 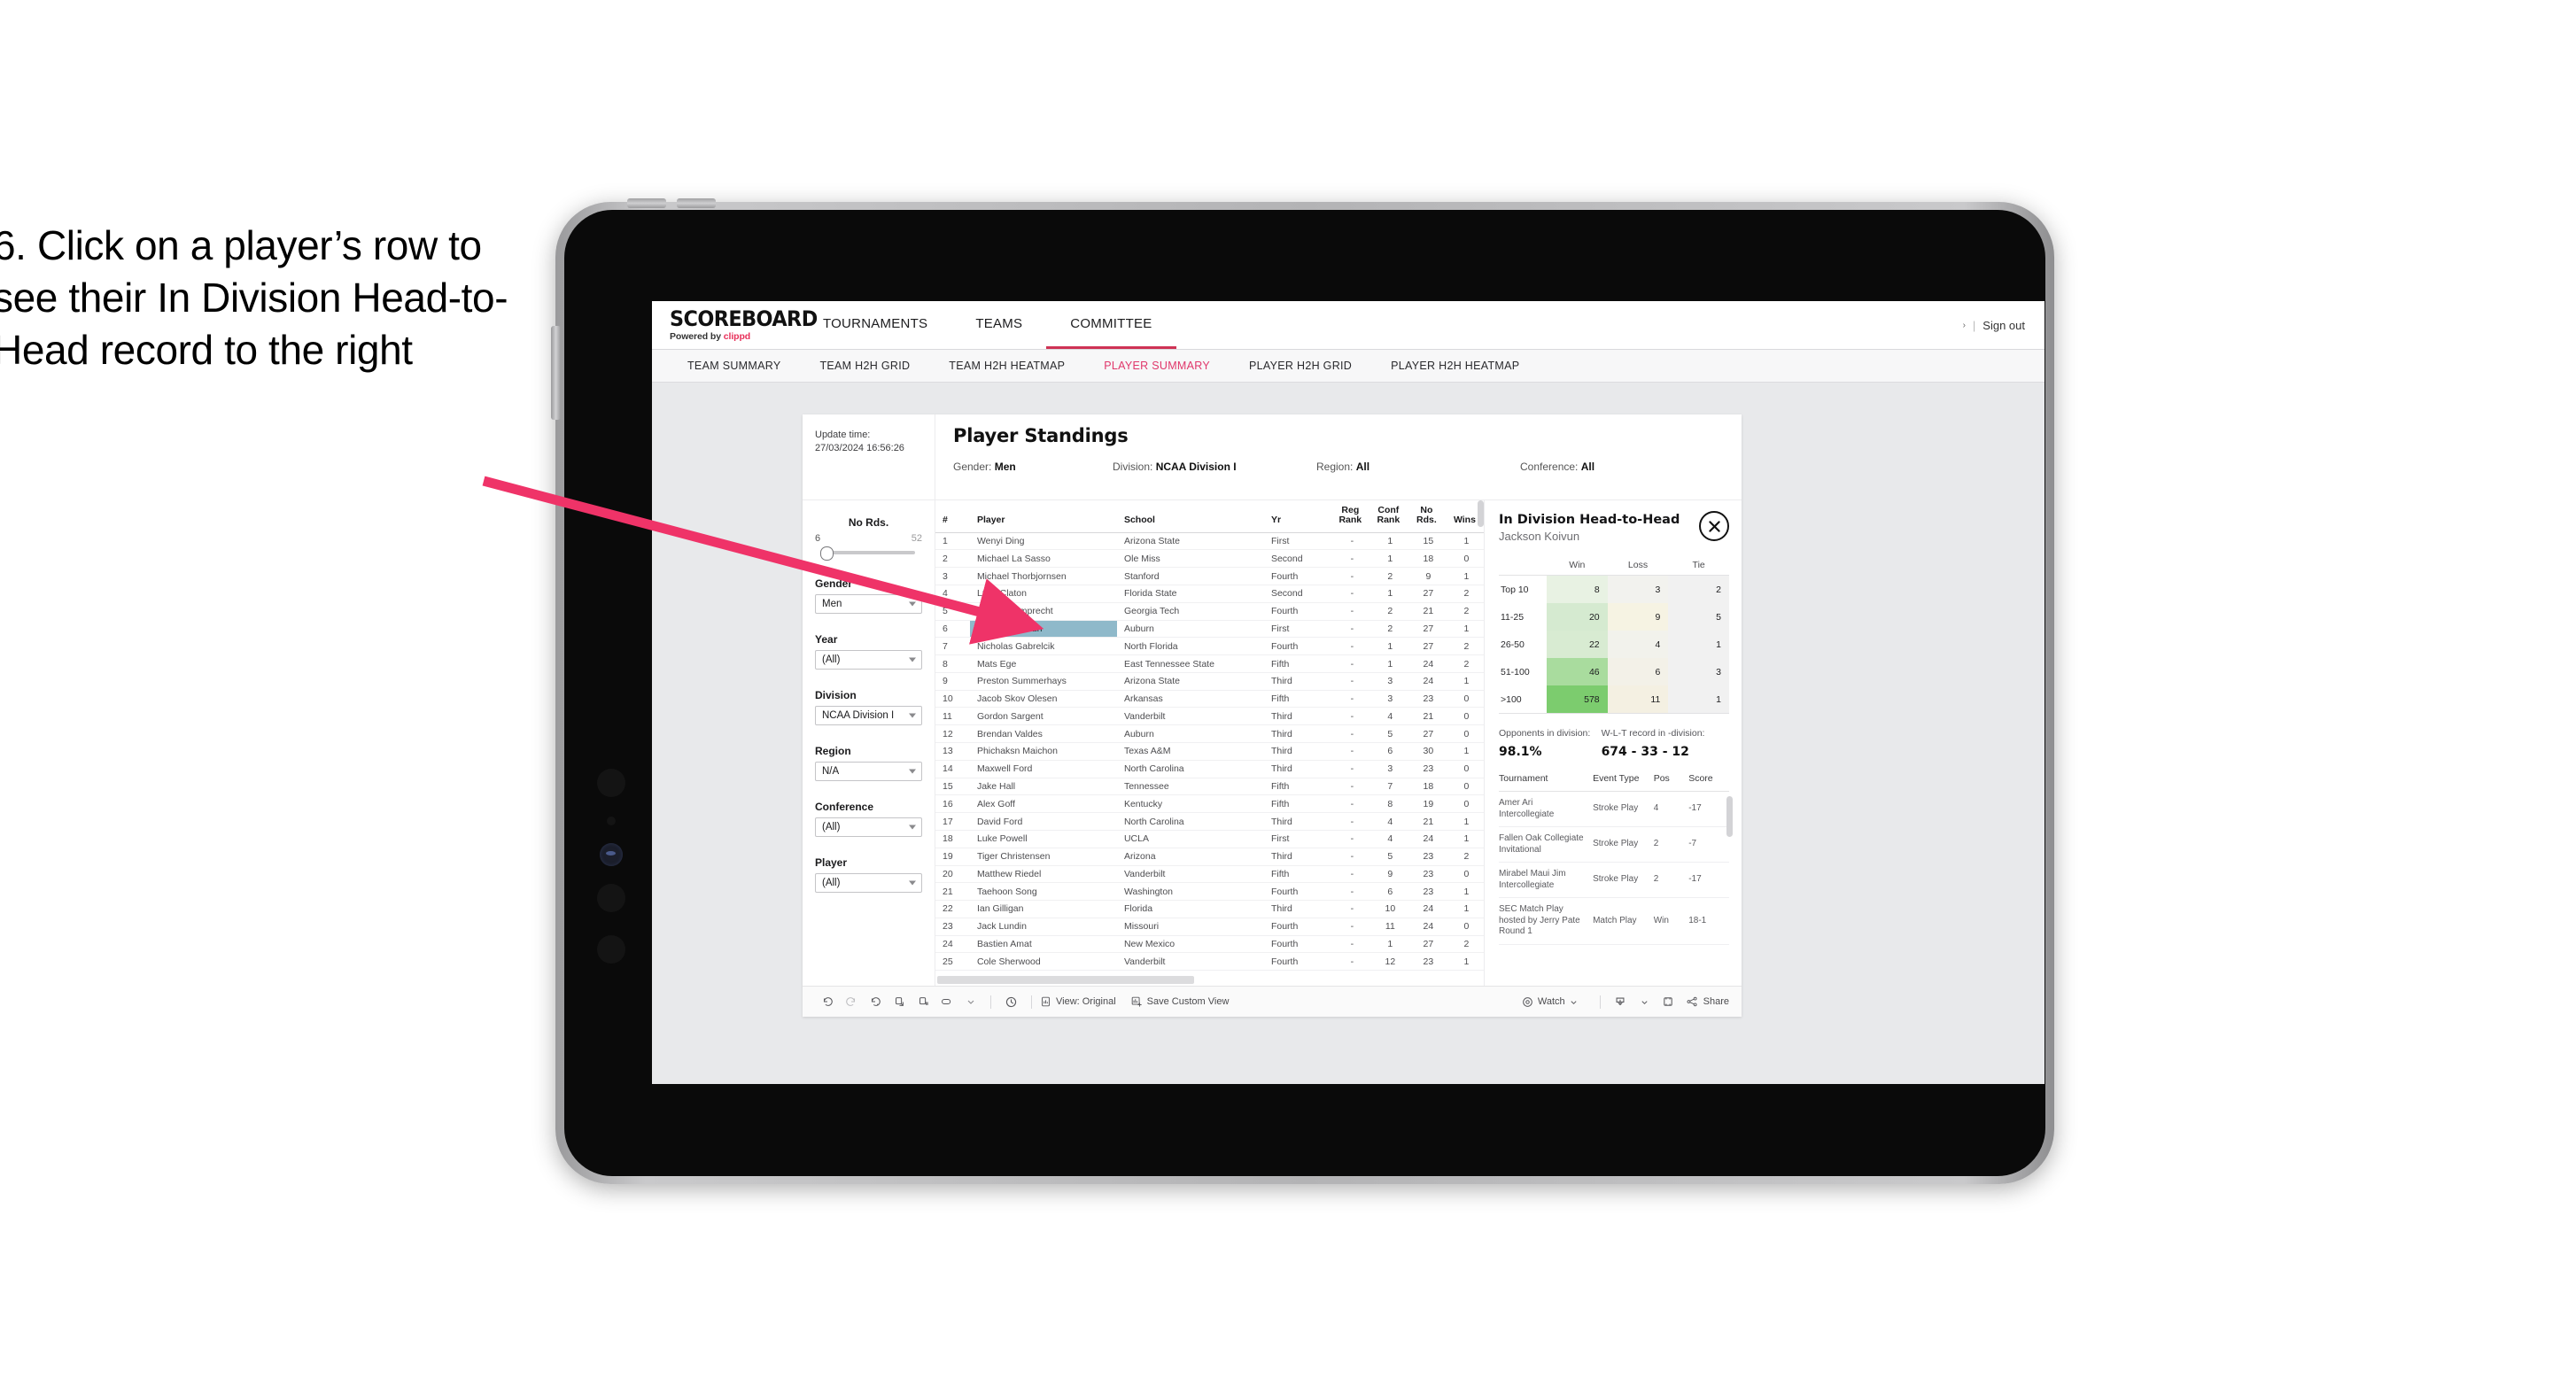 What do you see at coordinates (1209, 892) in the screenshot?
I see `table-row: 21 Taehoon Song Washington Fourth -6 23 1` at bounding box center [1209, 892].